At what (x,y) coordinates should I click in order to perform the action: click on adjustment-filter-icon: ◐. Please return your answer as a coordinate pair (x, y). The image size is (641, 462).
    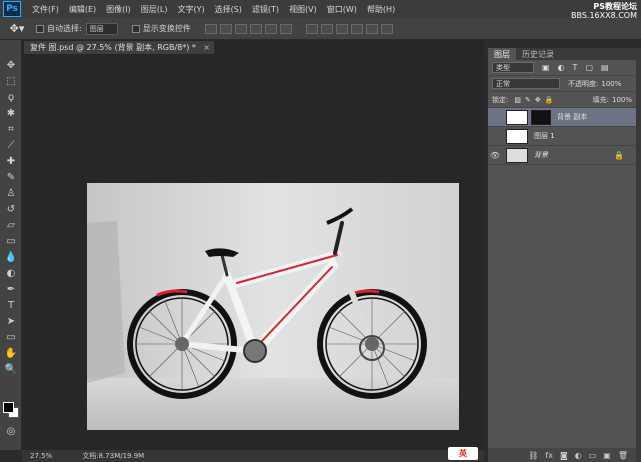
    Looking at the image, I should click on (561, 67).